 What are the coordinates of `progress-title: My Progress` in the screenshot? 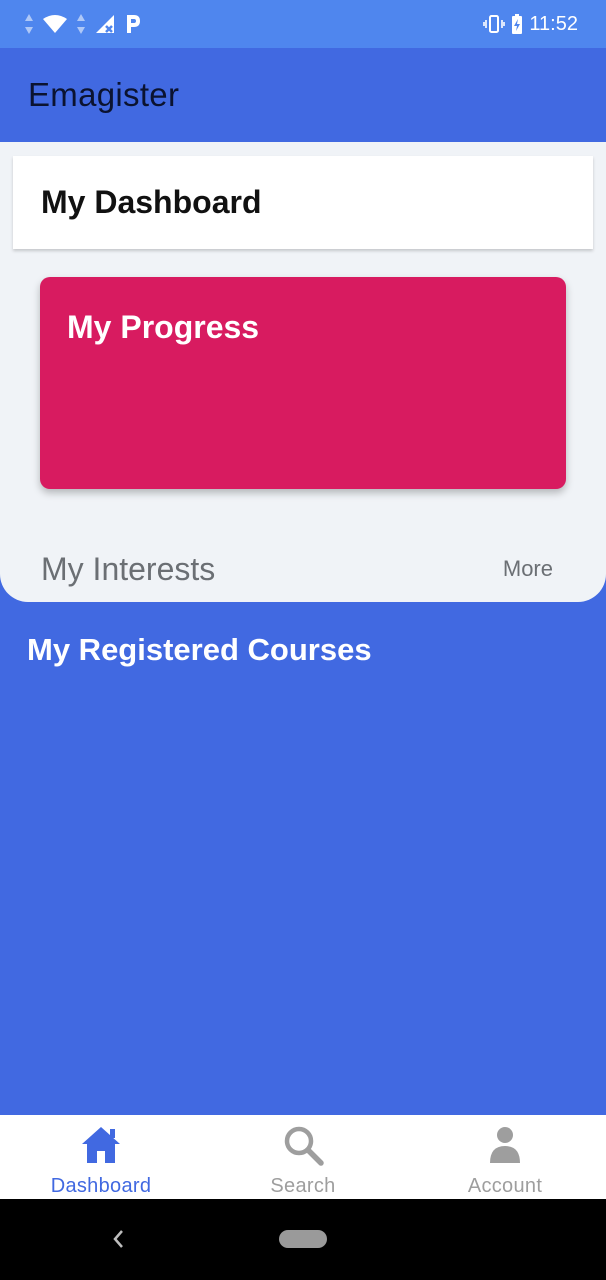 It's located at (163, 327).